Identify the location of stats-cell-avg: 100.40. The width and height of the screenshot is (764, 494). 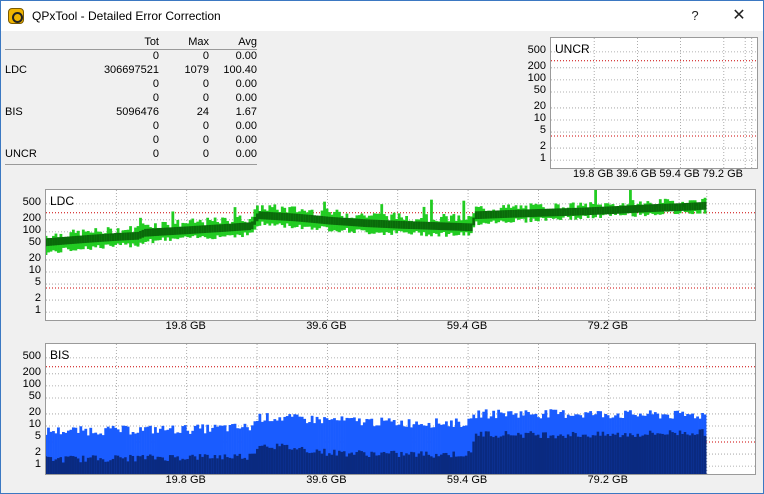
(240, 70).